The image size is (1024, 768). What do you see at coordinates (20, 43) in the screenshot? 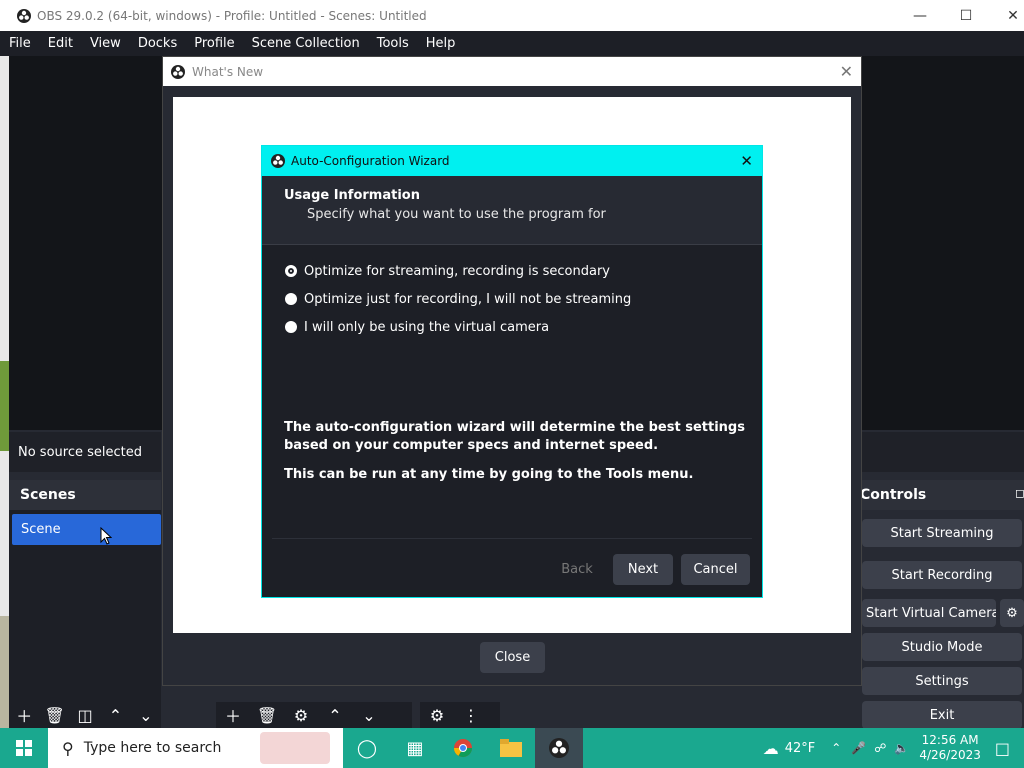
I see `menu-file: File` at bounding box center [20, 43].